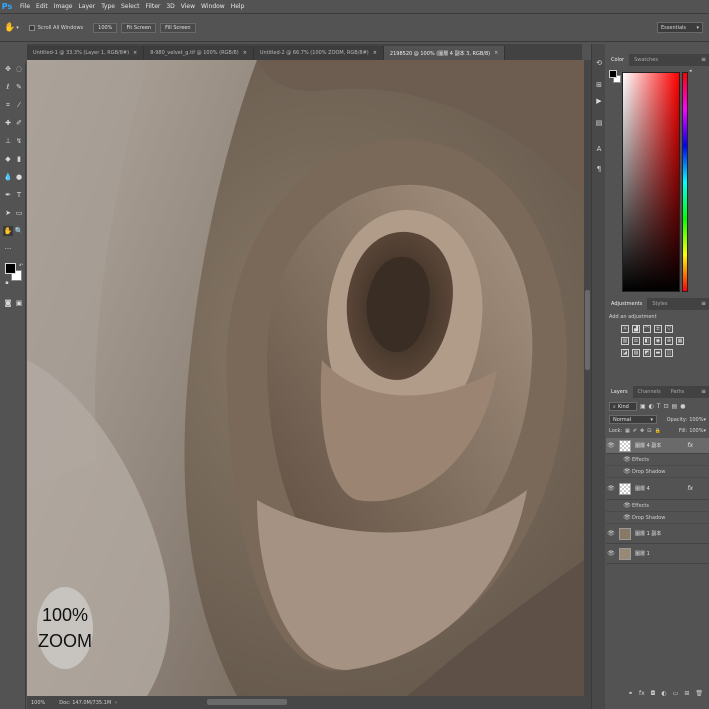  I want to click on checkbox-box, so click(31, 27).